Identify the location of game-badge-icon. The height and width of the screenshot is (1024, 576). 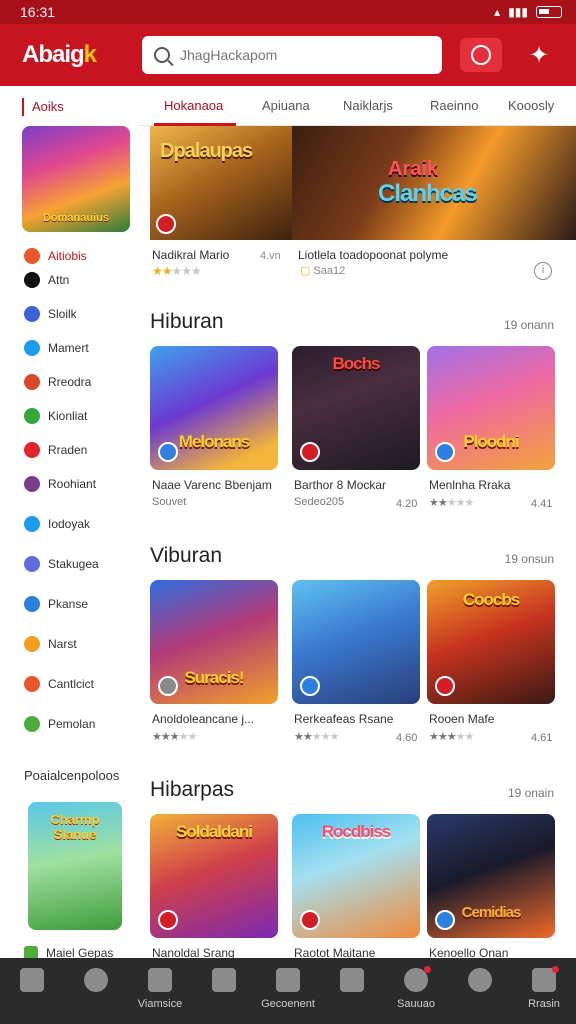
(166, 224).